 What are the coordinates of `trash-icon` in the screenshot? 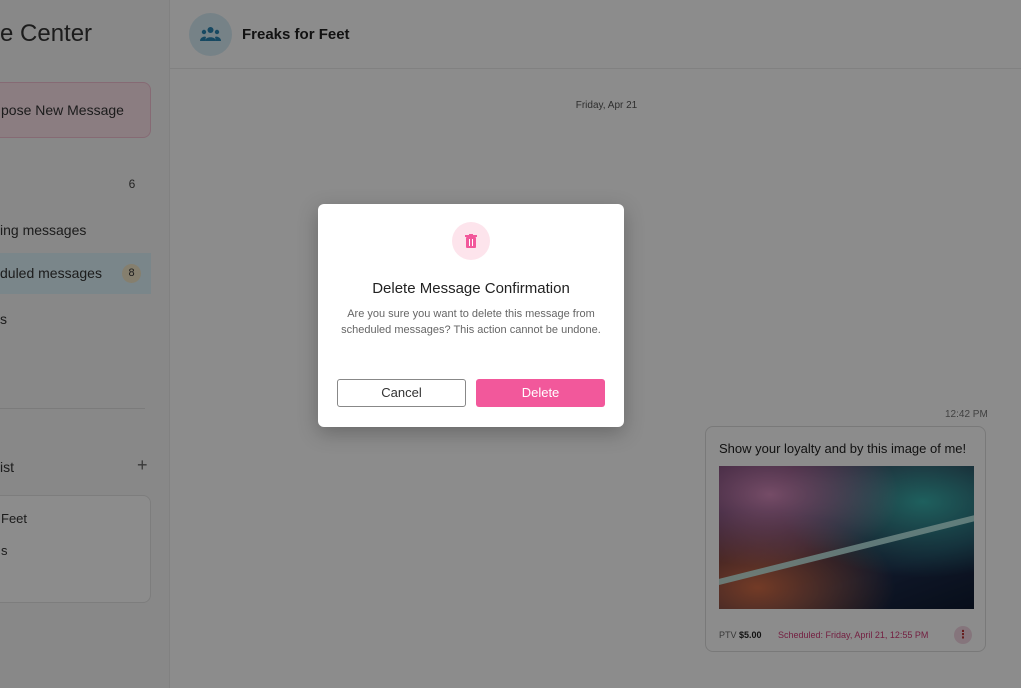 It's located at (471, 241).